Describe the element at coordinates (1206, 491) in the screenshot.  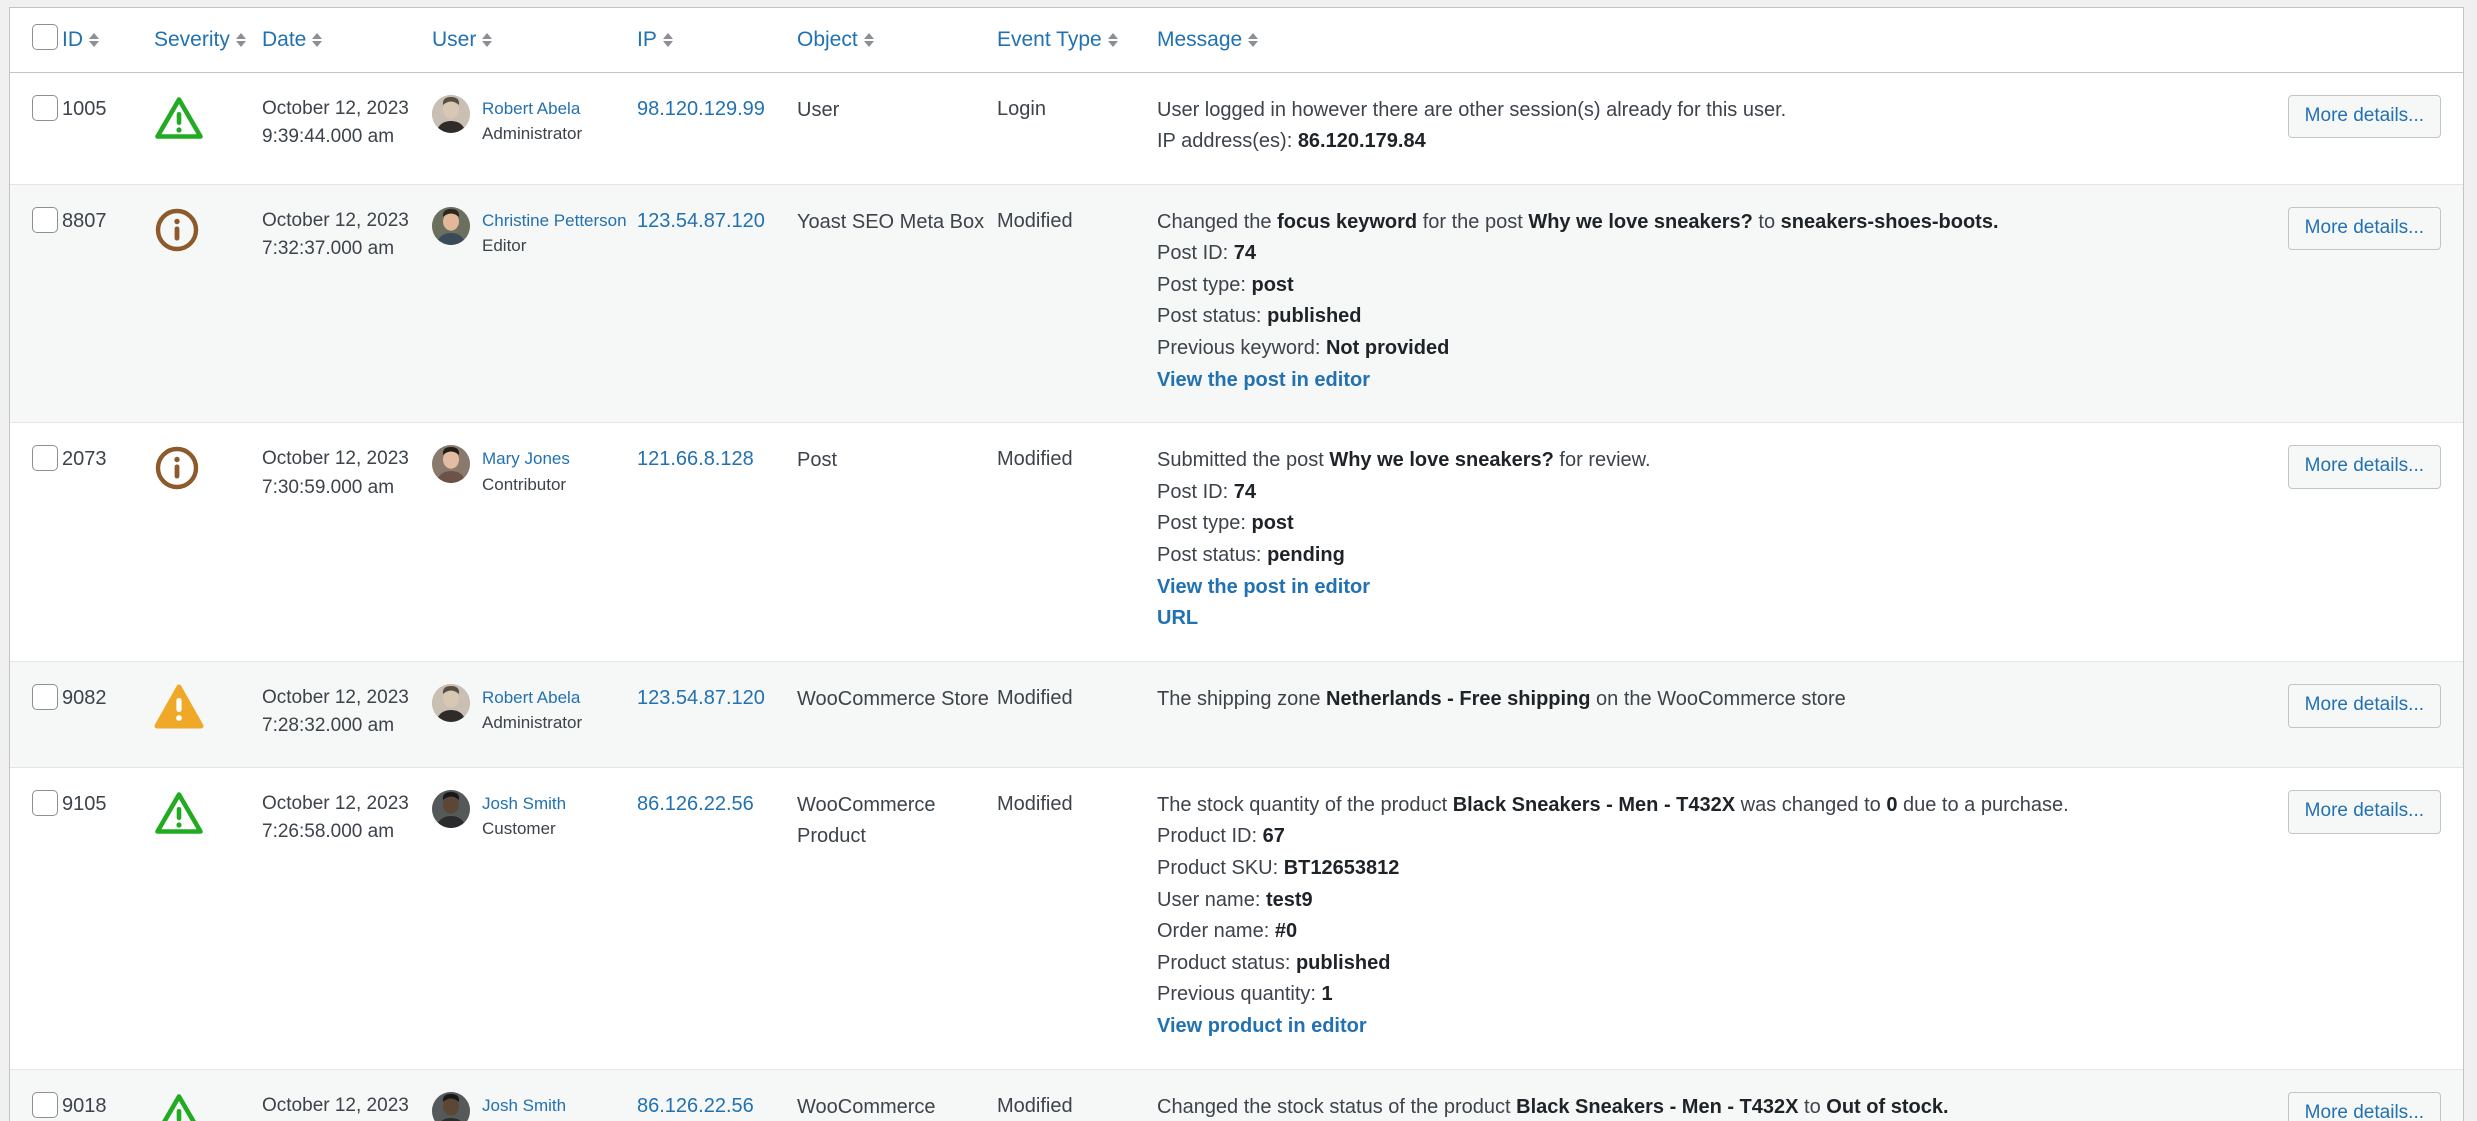
I see `message-line: Post ID: 74` at that location.